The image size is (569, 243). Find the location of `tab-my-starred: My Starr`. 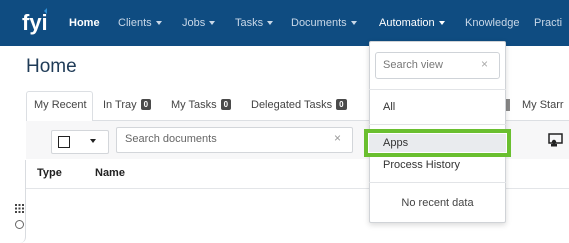

tab-my-starred: My Starr is located at coordinates (543, 105).